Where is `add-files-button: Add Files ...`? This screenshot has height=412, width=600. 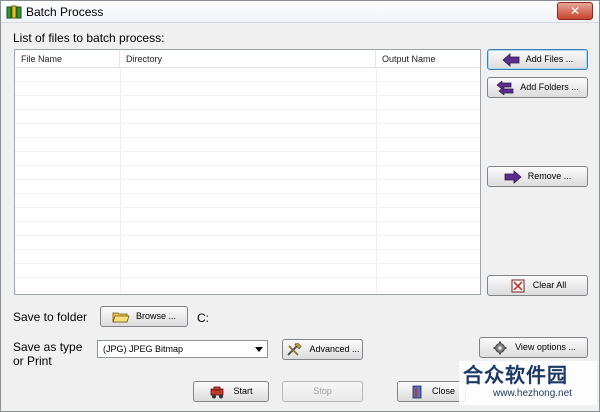
add-files-button: Add Files ... is located at coordinates (537, 59).